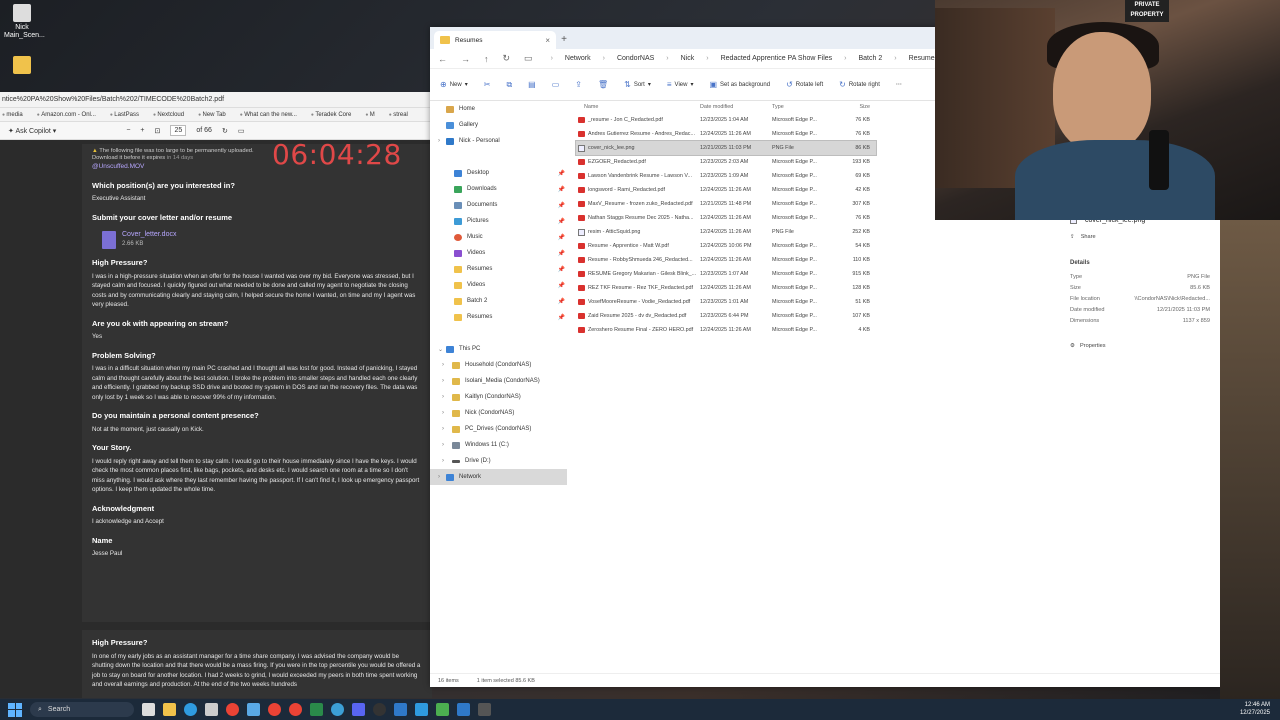 The width and height of the screenshot is (1280, 720). What do you see at coordinates (168, 114) in the screenshot?
I see `bookmark: Nextcloud` at bounding box center [168, 114].